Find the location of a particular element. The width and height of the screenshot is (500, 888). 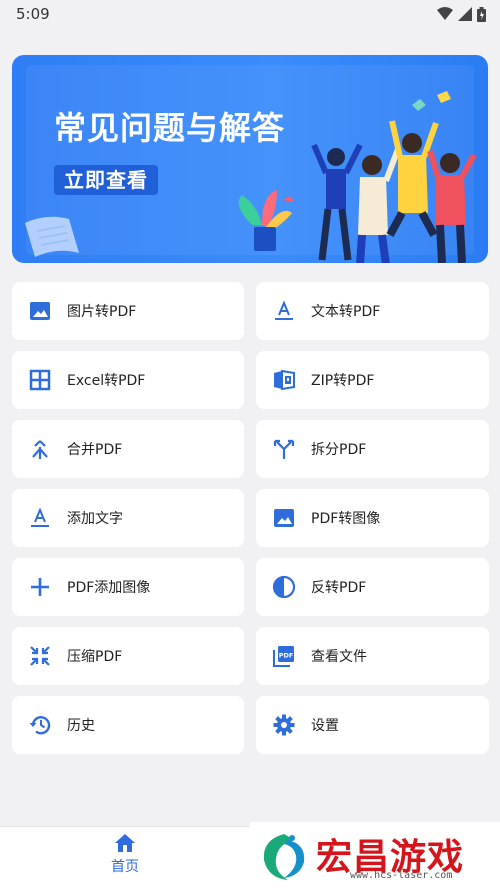

pdf-file-icon: PDF is located at coordinates (284, 656).